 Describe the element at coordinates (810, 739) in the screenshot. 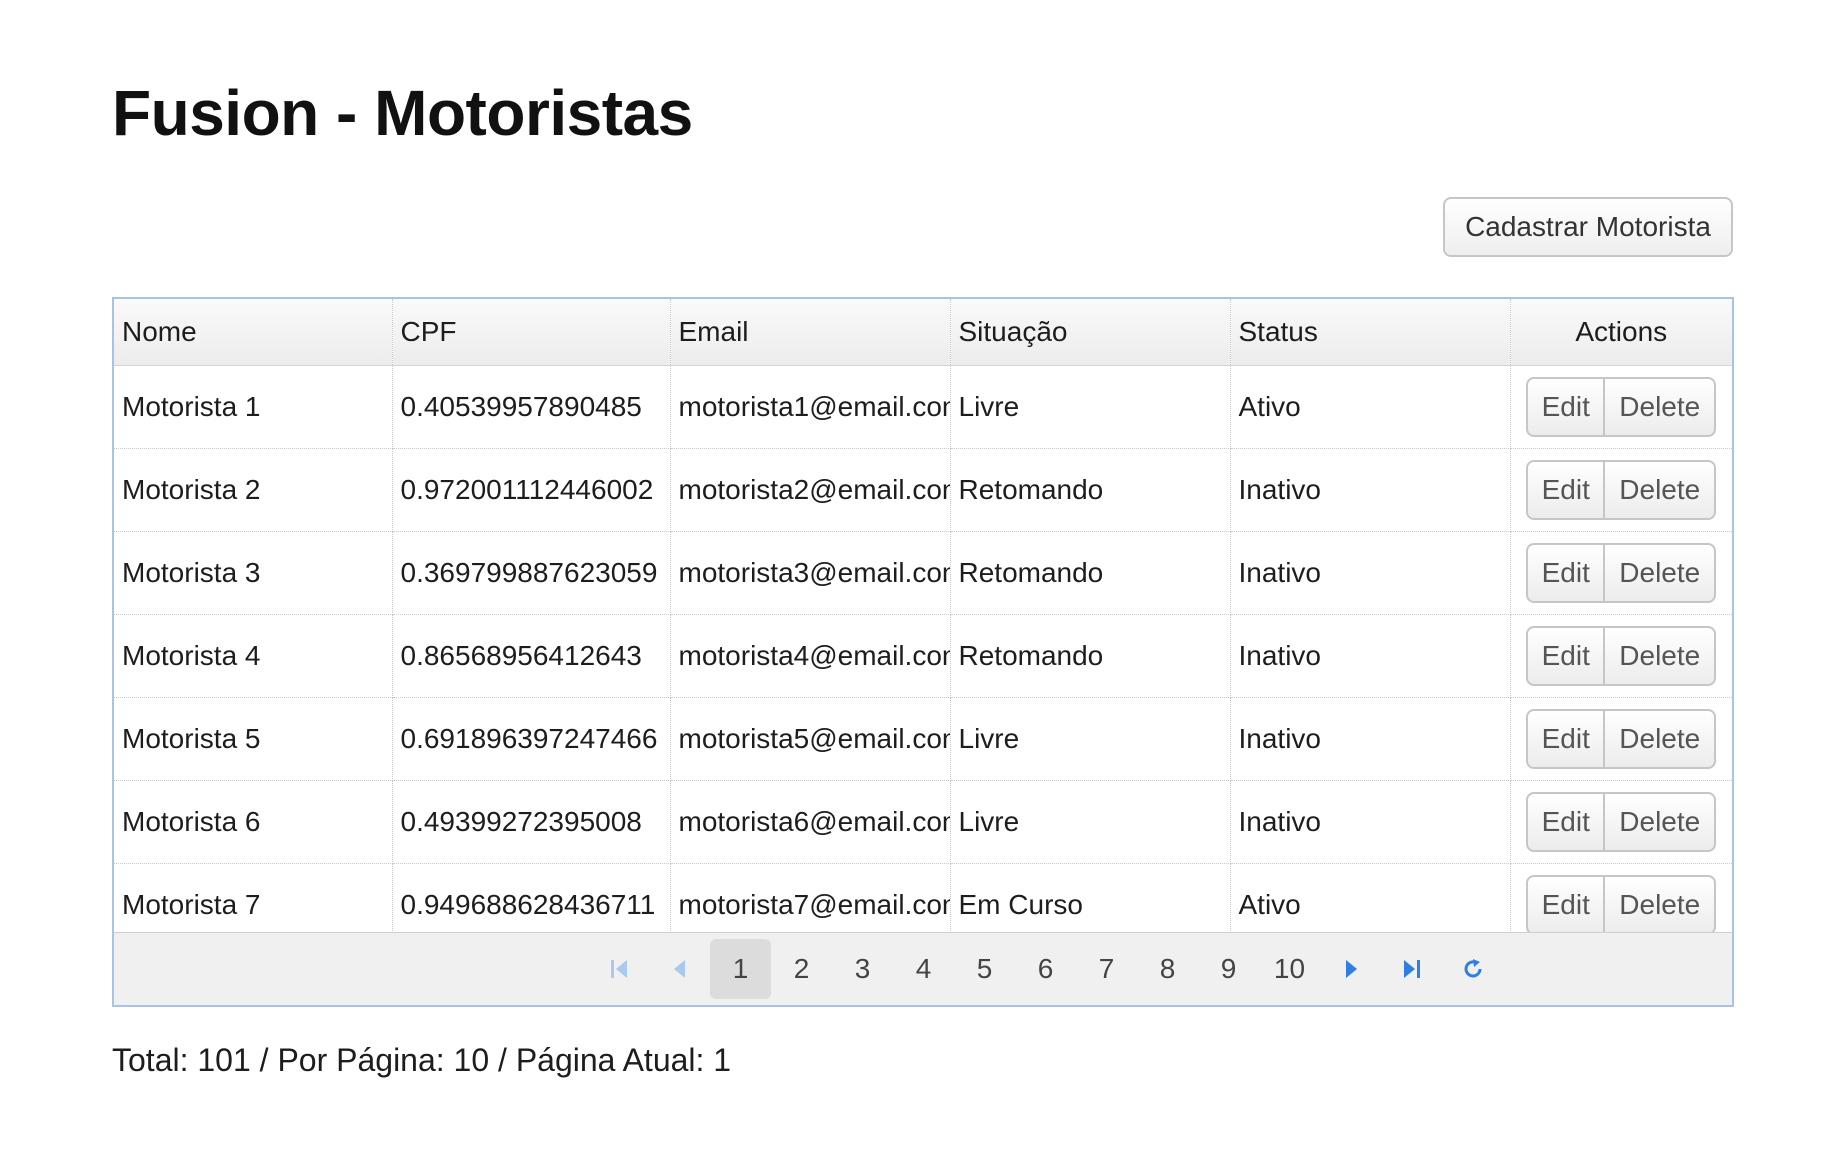

I see `cell-email: motorista5@email.com` at that location.